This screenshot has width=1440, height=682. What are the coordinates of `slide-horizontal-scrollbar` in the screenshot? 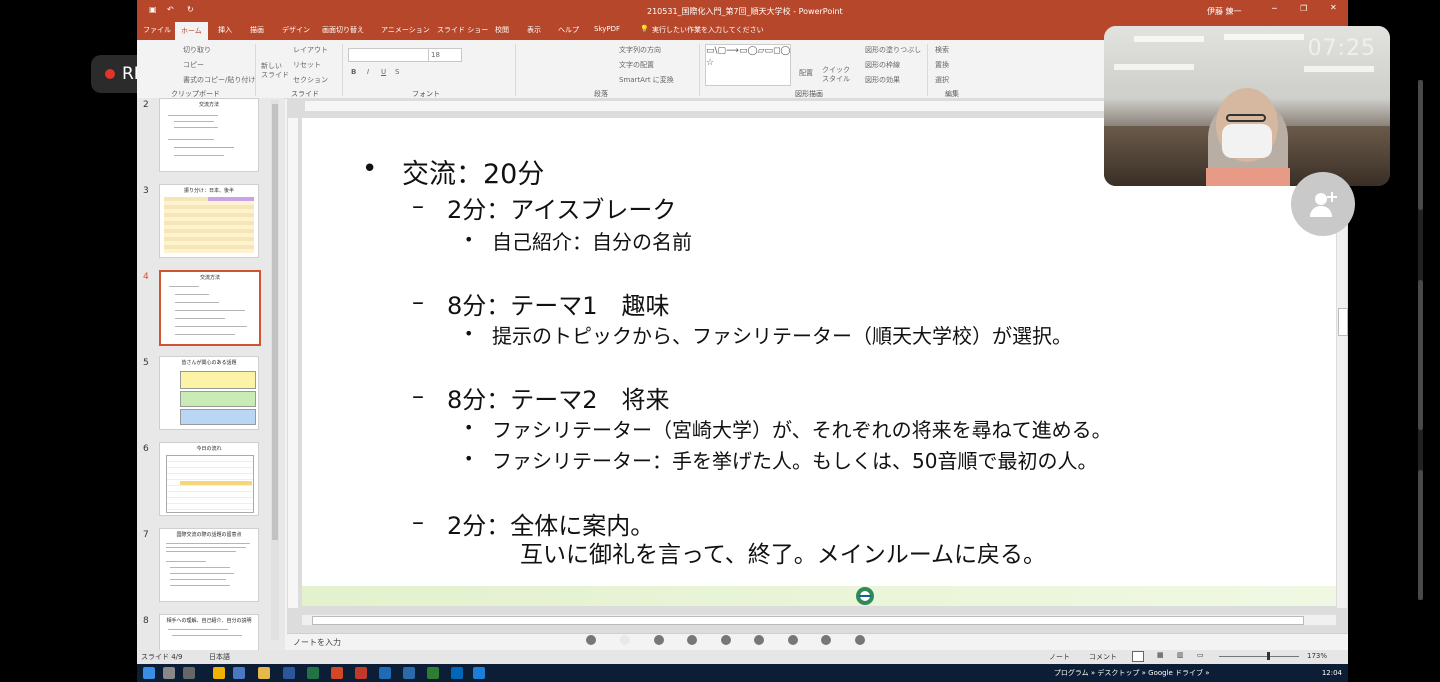 It's located at (819, 620).